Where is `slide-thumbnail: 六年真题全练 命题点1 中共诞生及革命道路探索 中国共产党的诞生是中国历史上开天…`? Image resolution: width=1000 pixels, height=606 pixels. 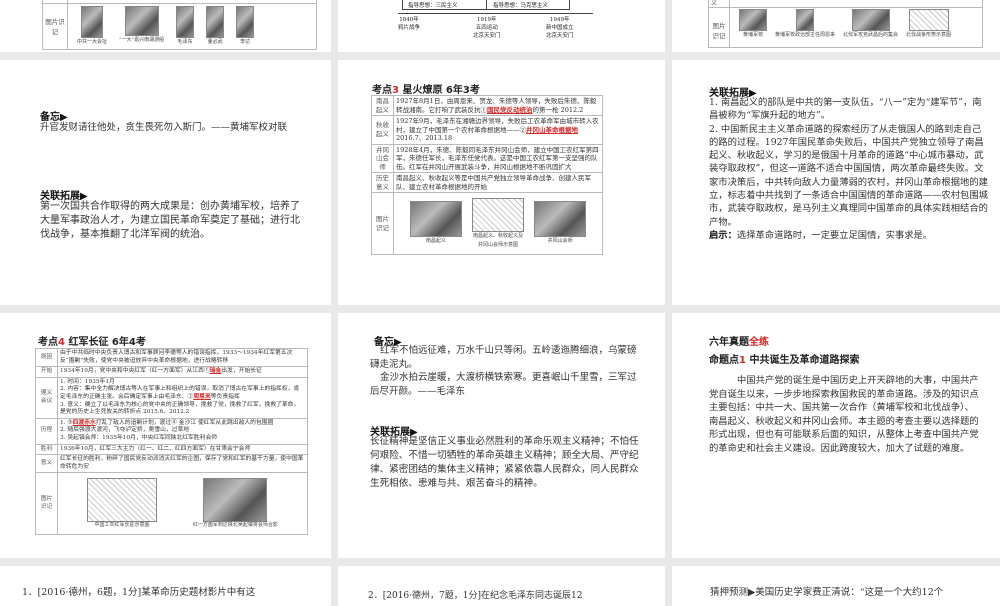
slide-thumbnail: 六年真题全练 命题点1 中共诞生及革命道路探索 中国共产党的诞生是中国历史上开天… is located at coordinates (836, 435).